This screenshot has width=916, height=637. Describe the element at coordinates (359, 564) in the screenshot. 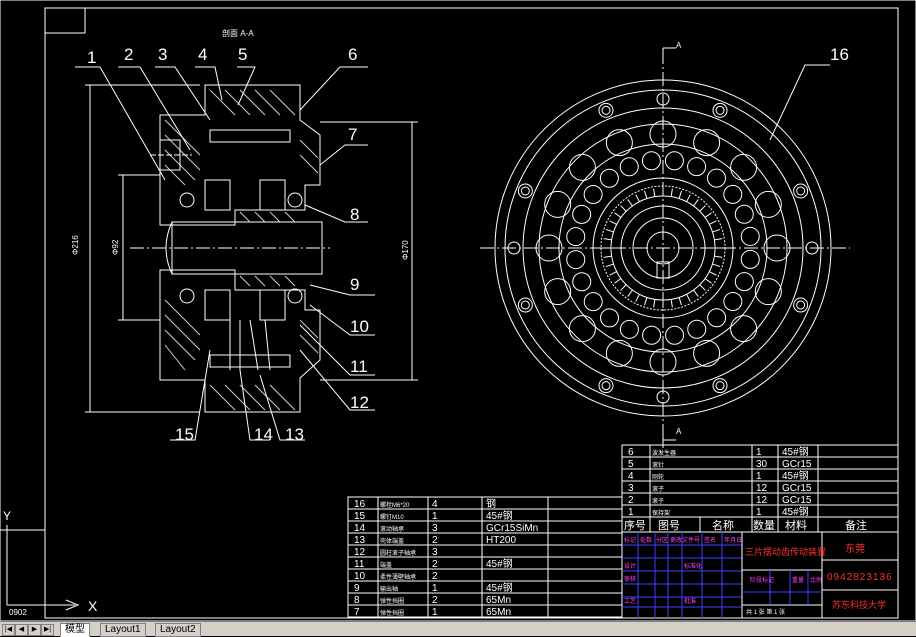

I see `bom-cell-no: 11` at that location.